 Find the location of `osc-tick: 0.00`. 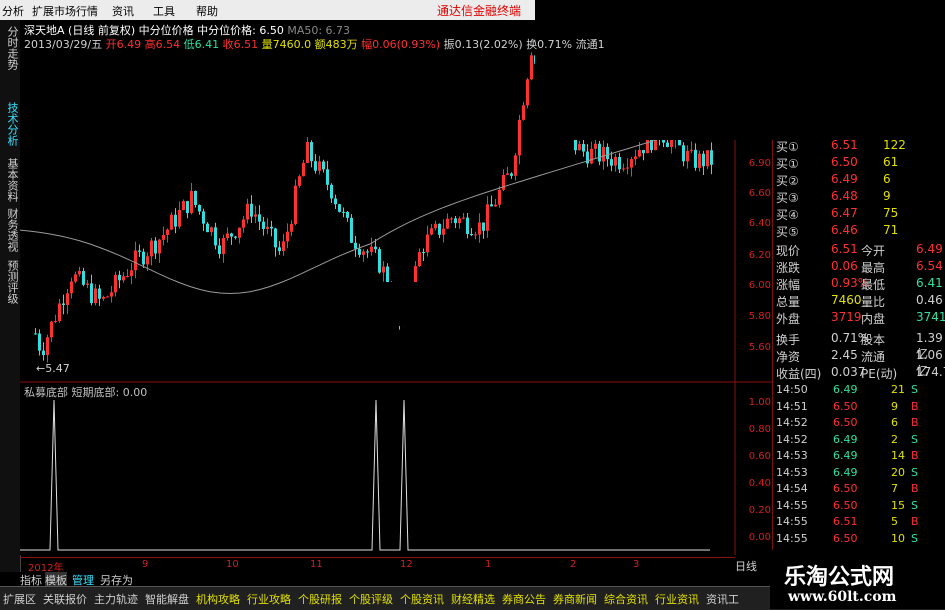

osc-tick: 0.00 is located at coordinates (759, 537).